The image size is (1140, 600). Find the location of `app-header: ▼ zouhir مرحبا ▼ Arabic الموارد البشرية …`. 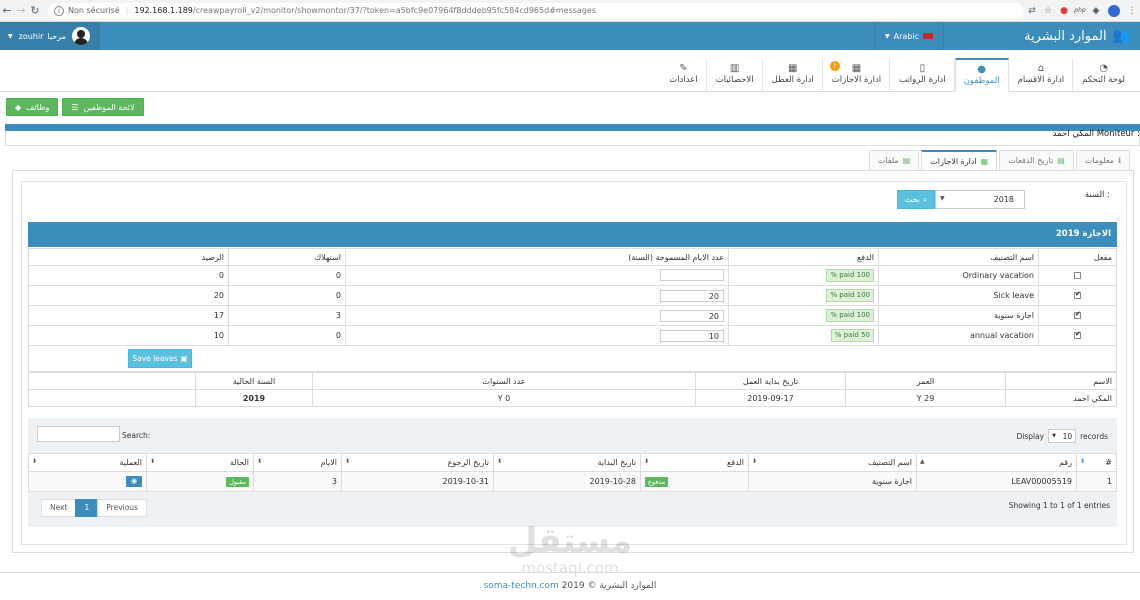

app-header: ▼ zouhir مرحبا ▼ Arabic الموارد البشرية … is located at coordinates (570, 36).